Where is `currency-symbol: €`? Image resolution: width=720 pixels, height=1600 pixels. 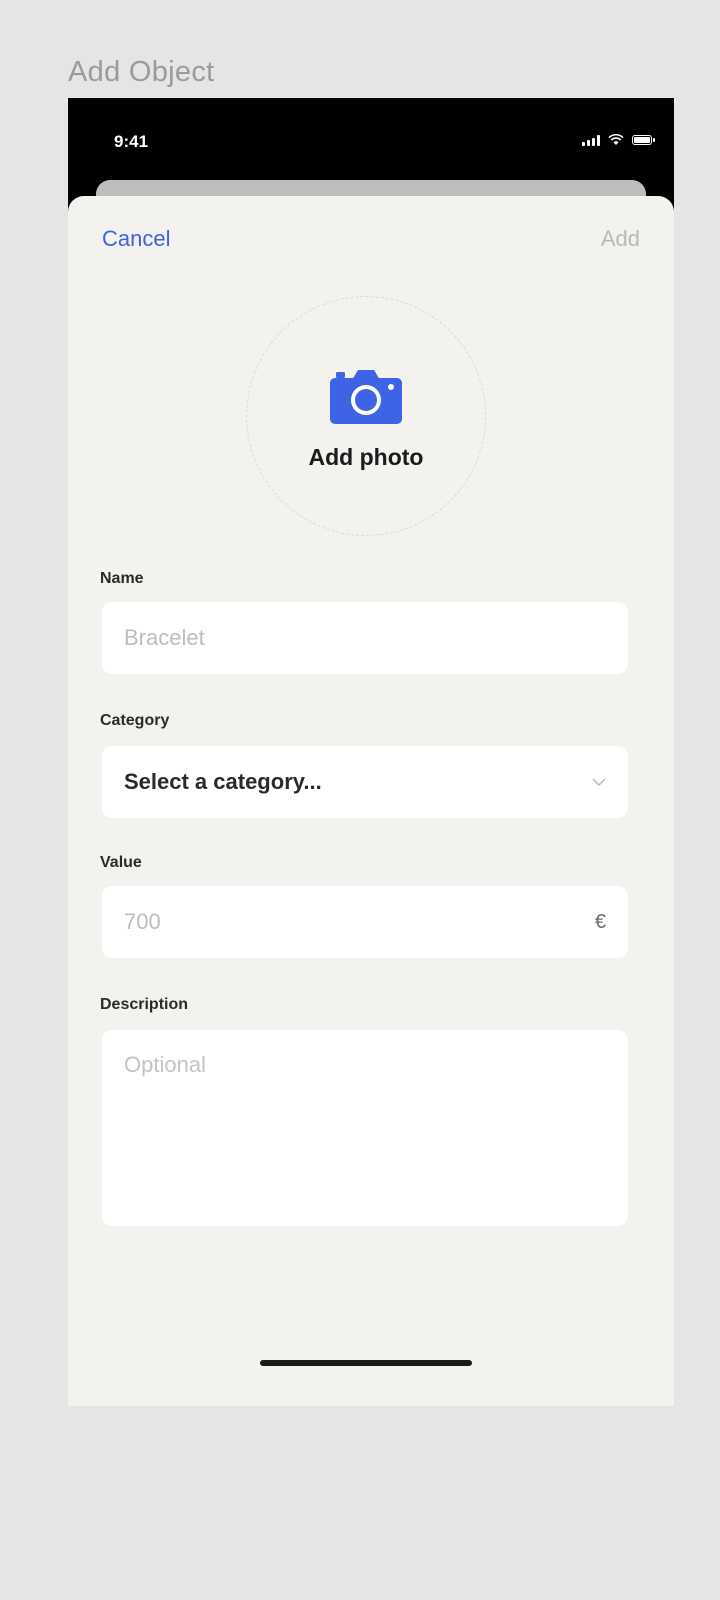 currency-symbol: € is located at coordinates (600, 921).